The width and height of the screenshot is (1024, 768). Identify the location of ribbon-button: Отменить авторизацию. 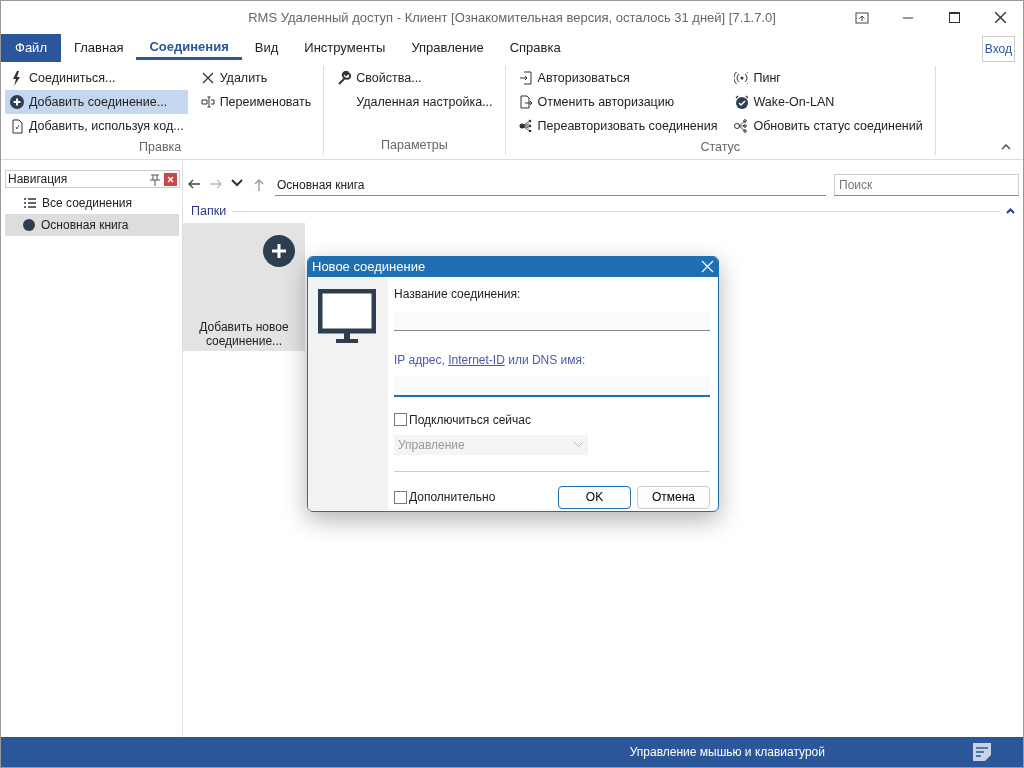
(617, 102).